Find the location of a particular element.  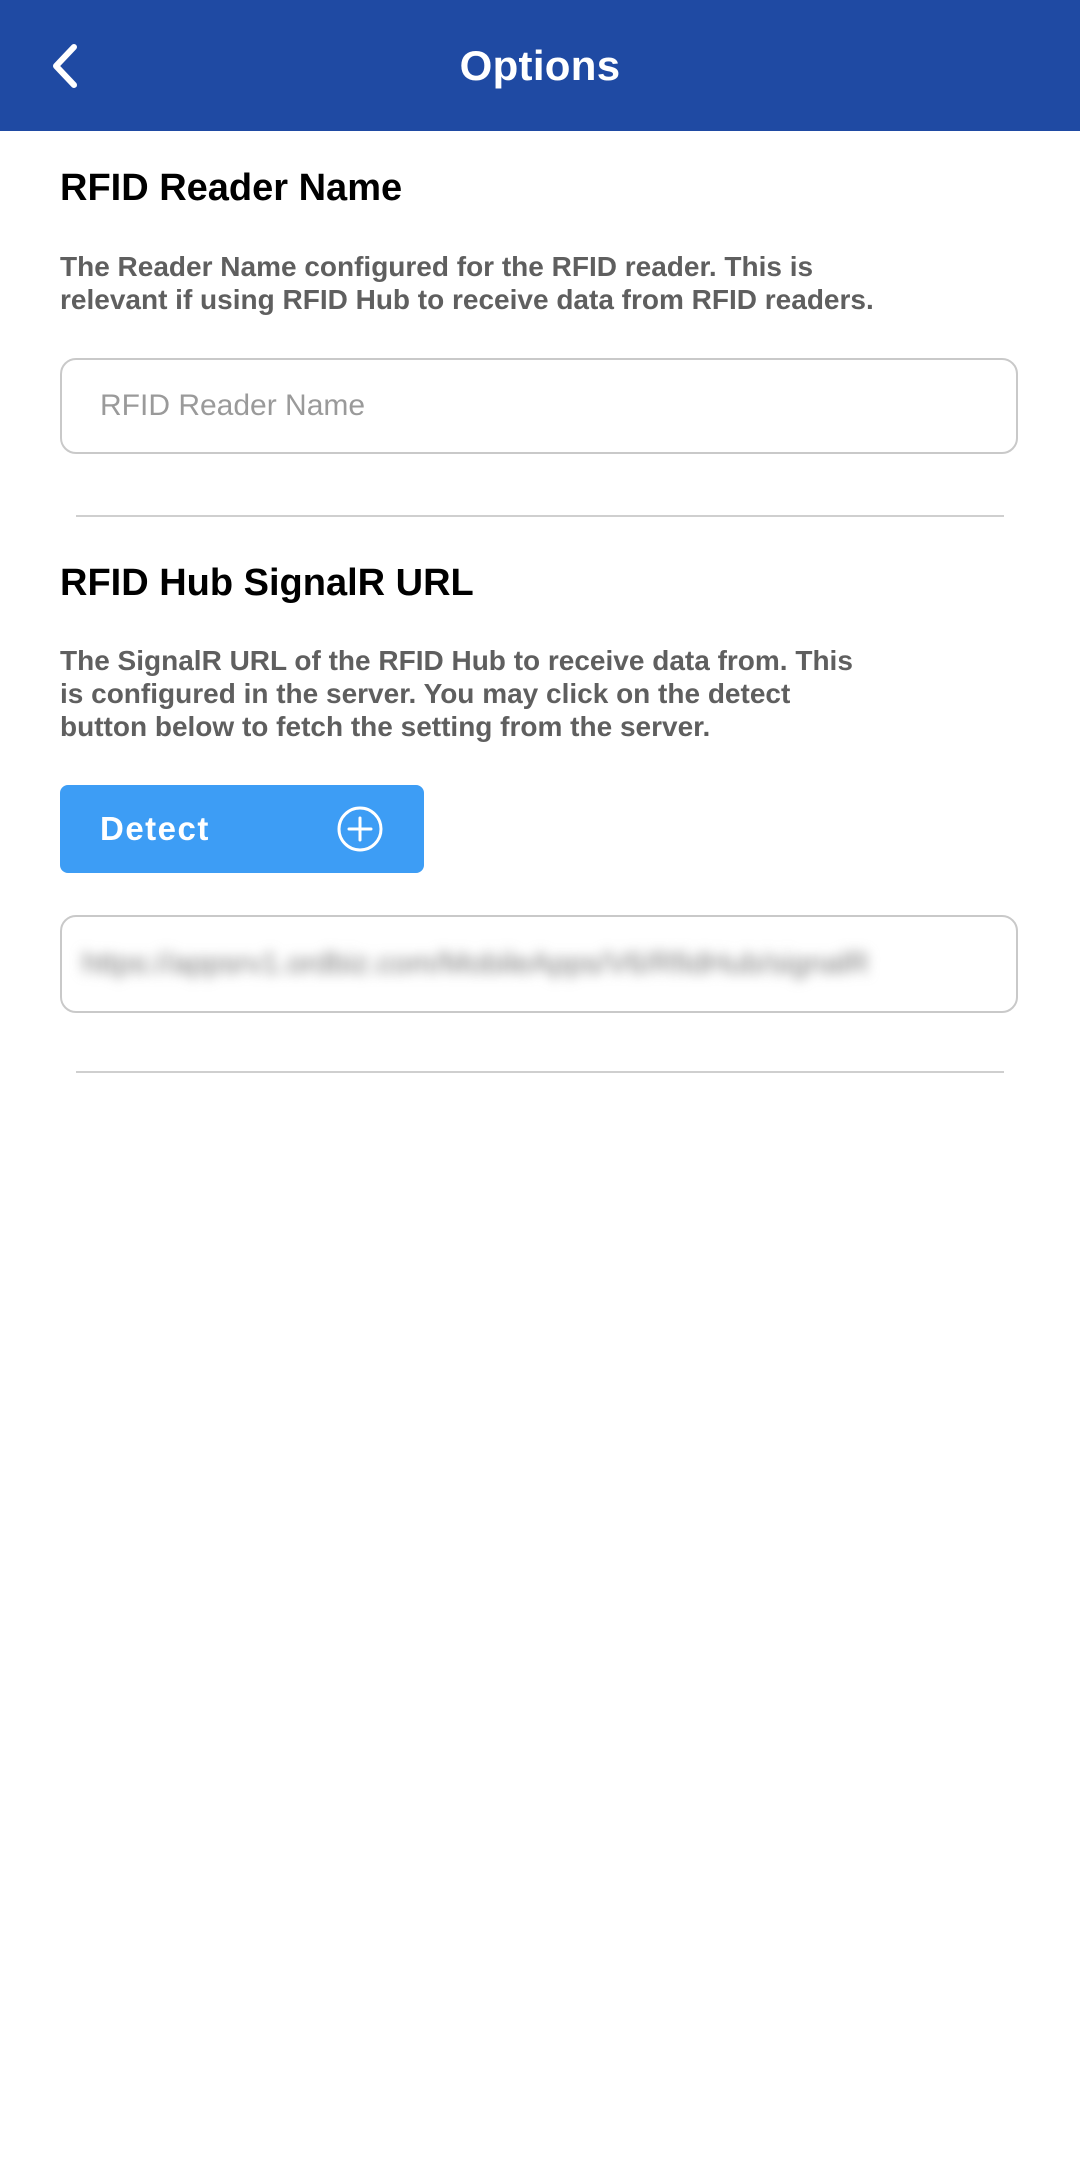

reader-name-input is located at coordinates (539, 406).